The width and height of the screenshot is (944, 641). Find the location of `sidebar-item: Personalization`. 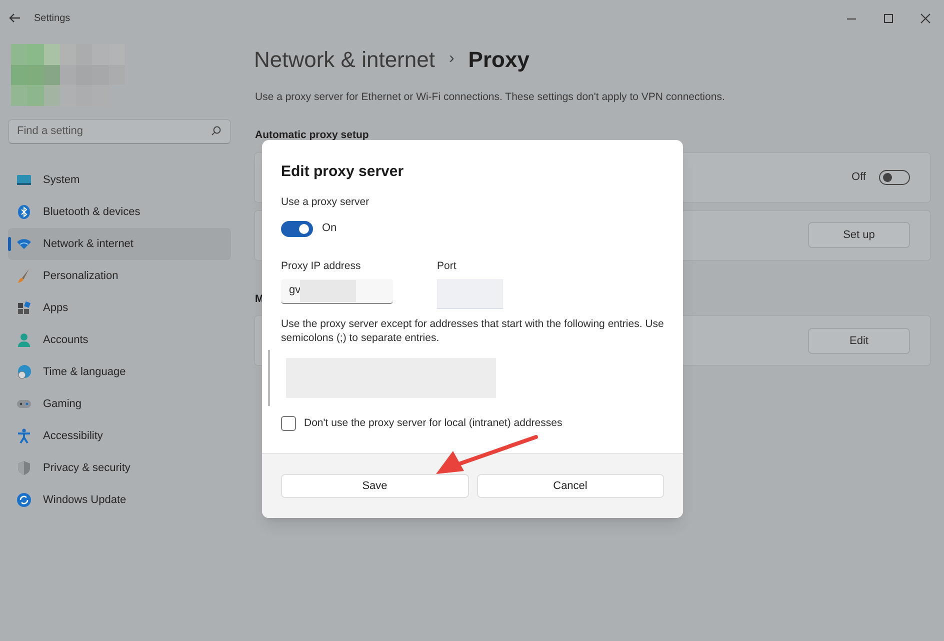

sidebar-item: Personalization is located at coordinates (119, 276).